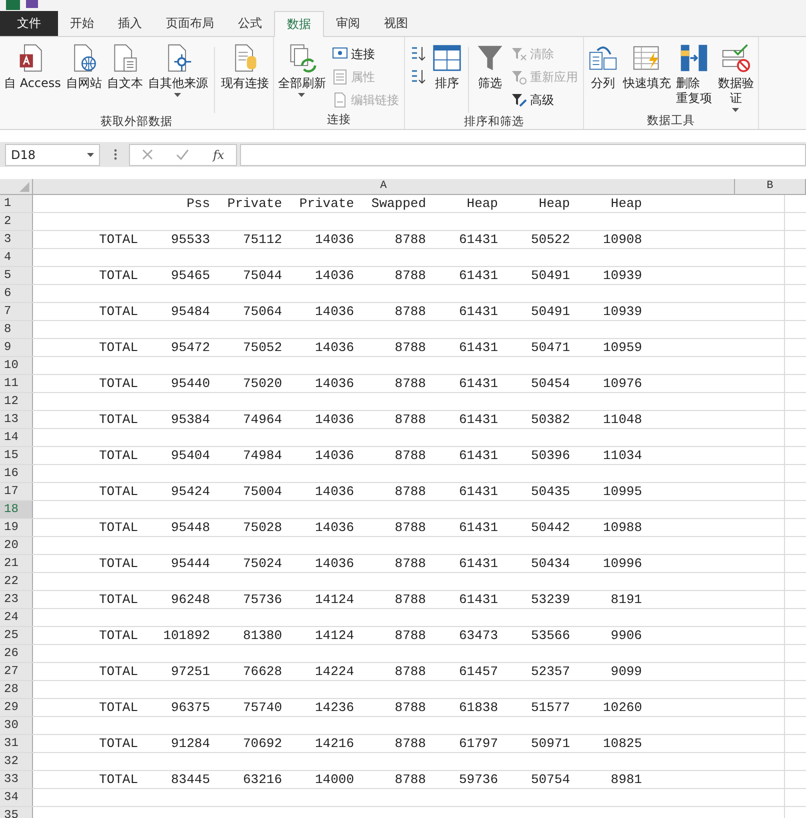 This screenshot has width=806, height=818. Describe the element at coordinates (262, 527) in the screenshot. I see `table-cell: 75028` at that location.